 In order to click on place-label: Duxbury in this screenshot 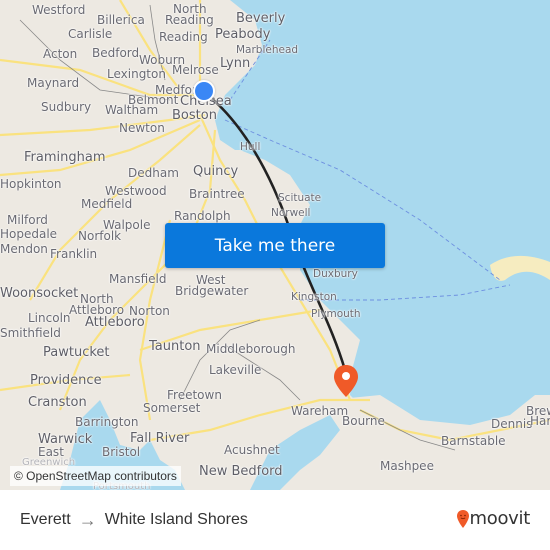, I will do `click(335, 274)`.